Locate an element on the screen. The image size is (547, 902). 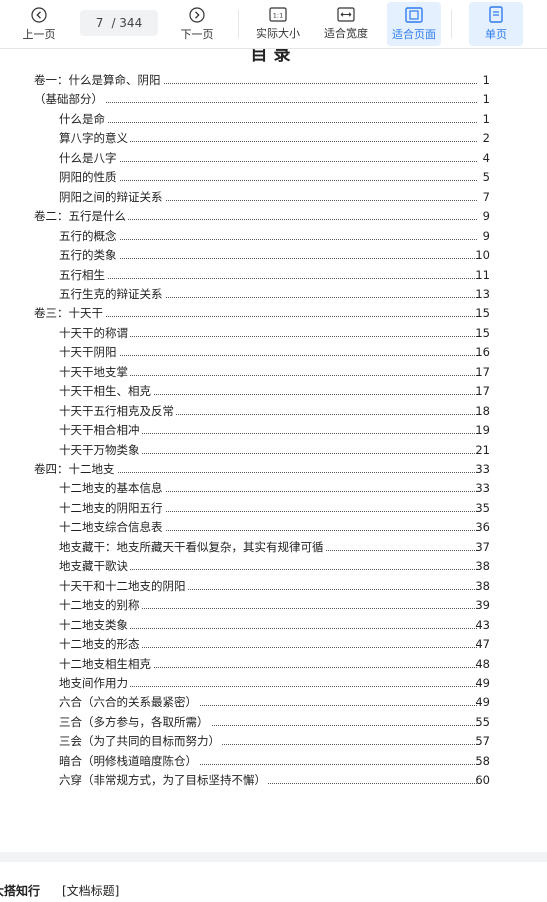
toc-entry: 六合（六合的关系最紧密） 49 is located at coordinates (273, 703).